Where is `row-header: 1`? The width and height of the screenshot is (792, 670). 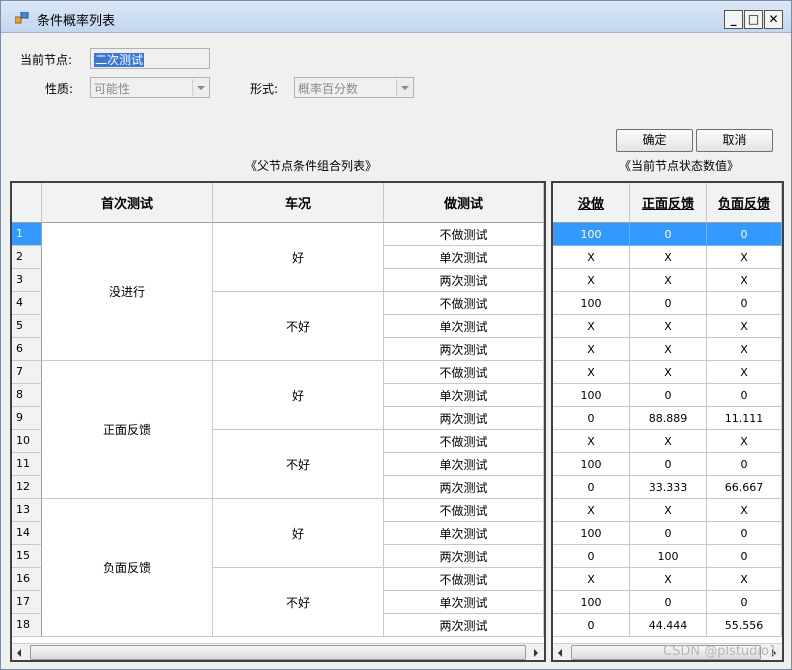 row-header: 1 is located at coordinates (27, 234).